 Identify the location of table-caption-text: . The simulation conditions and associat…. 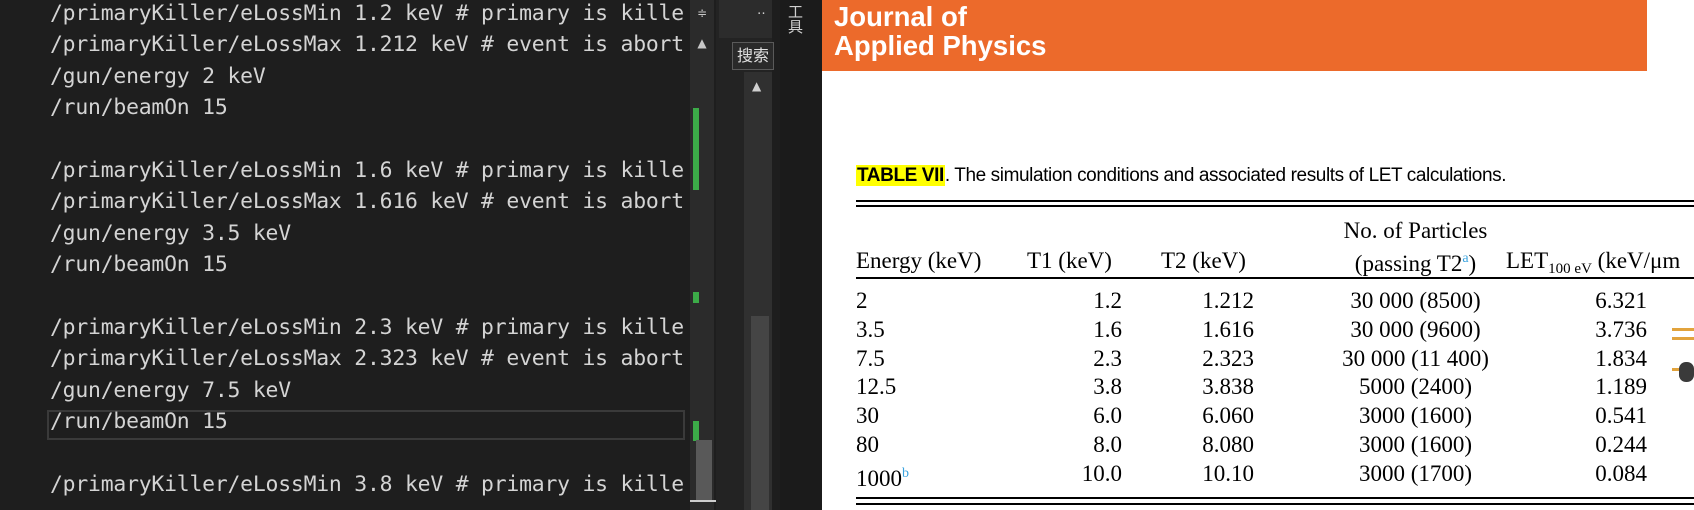
(1225, 175).